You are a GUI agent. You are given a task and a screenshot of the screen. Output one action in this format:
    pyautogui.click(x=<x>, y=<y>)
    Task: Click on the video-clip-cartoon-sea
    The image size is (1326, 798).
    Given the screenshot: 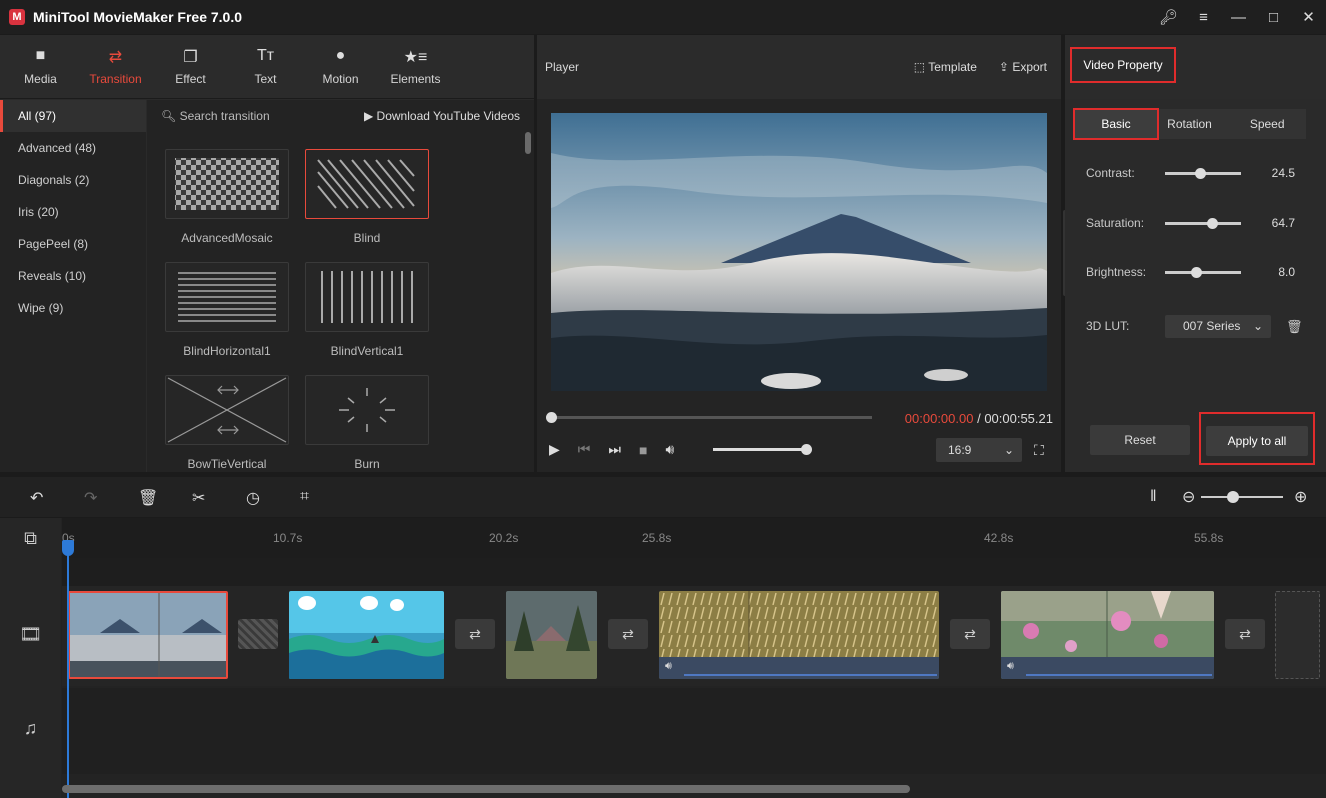 What is the action you would take?
    pyautogui.click(x=366, y=635)
    